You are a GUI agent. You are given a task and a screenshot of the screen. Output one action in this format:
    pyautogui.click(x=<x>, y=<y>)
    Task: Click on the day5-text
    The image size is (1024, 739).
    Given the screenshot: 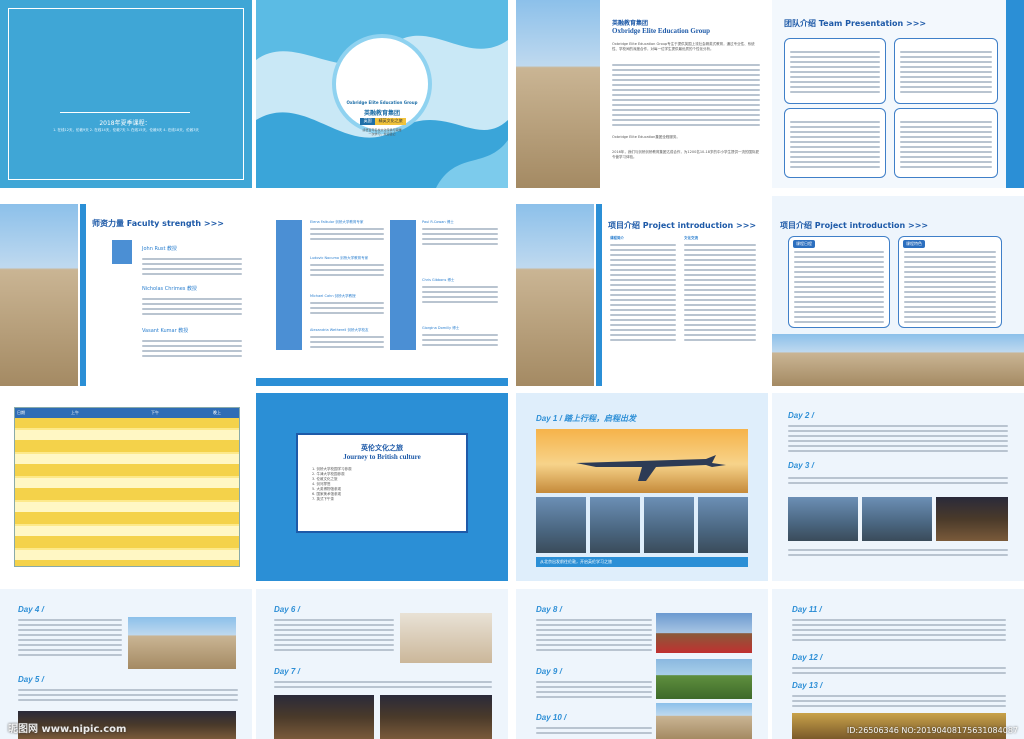 What is the action you would take?
    pyautogui.click(x=128, y=696)
    